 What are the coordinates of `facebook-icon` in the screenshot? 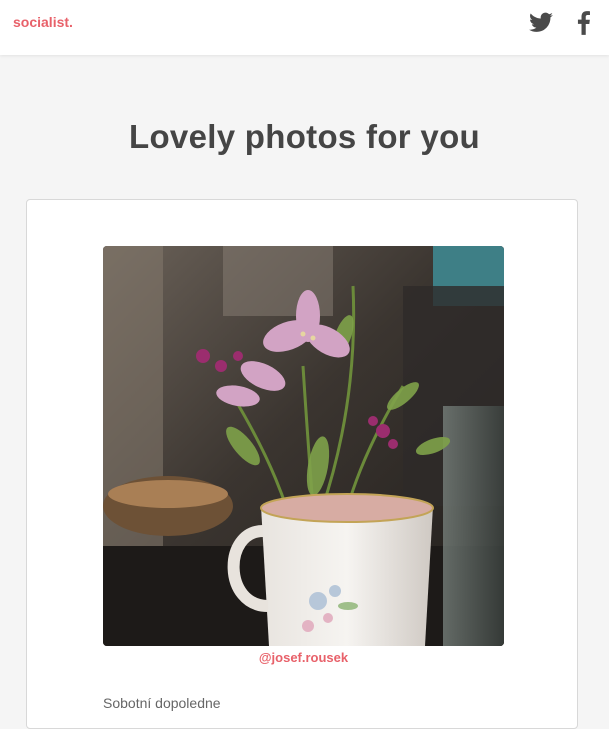 It's located at (584, 23).